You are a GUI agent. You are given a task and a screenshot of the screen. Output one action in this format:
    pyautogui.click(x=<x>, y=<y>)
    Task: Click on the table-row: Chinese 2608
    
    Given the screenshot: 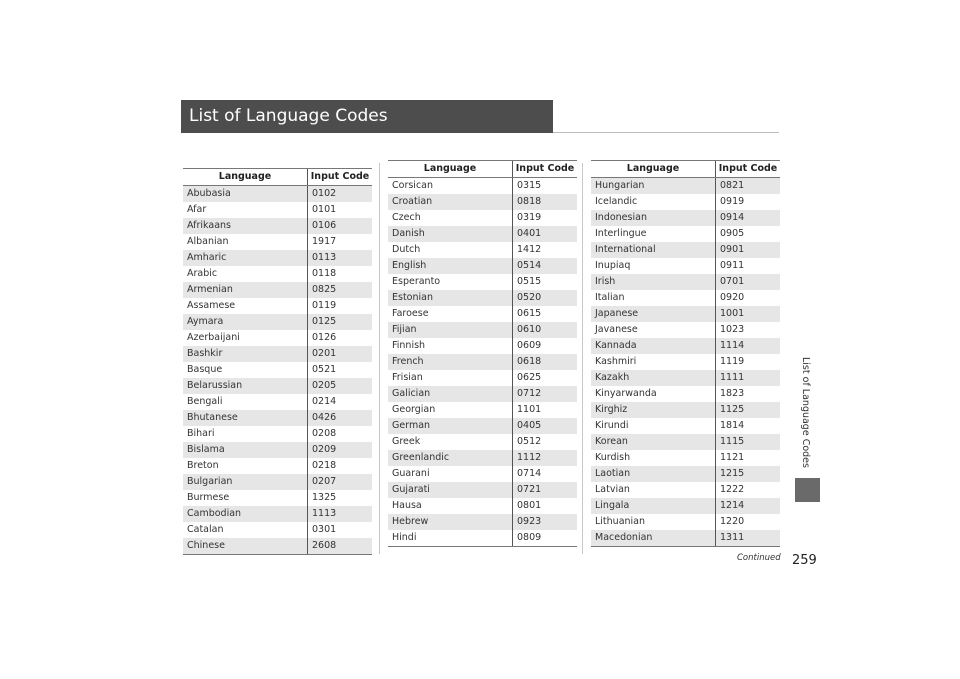 What is the action you would take?
    pyautogui.click(x=277, y=546)
    